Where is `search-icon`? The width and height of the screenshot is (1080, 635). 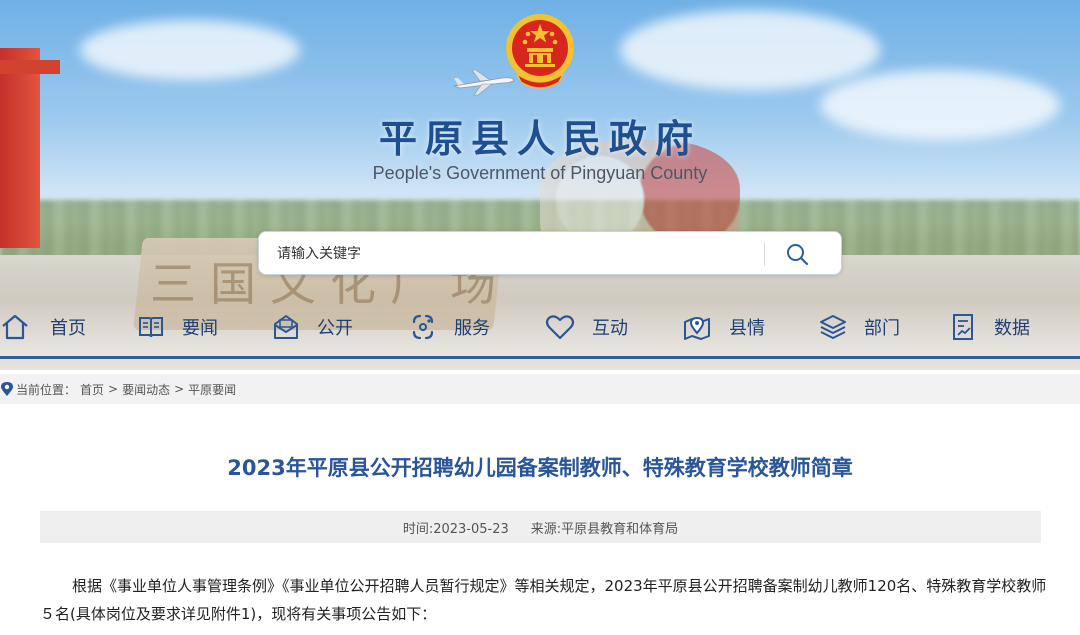 search-icon is located at coordinates (798, 255).